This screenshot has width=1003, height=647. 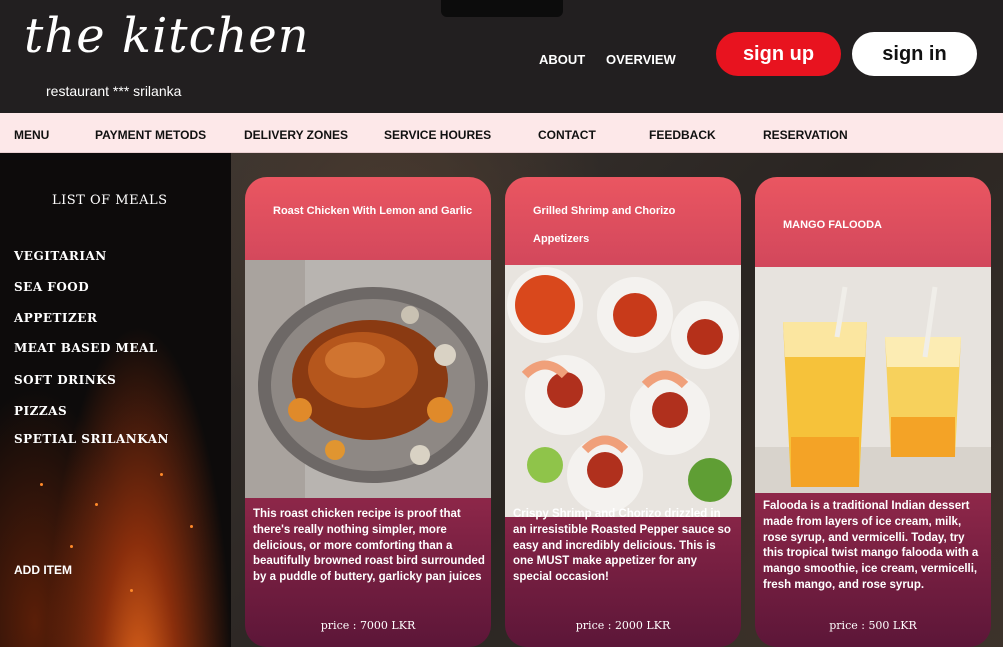 What do you see at coordinates (562, 59) in the screenshot?
I see `about-link: ABOUT` at bounding box center [562, 59].